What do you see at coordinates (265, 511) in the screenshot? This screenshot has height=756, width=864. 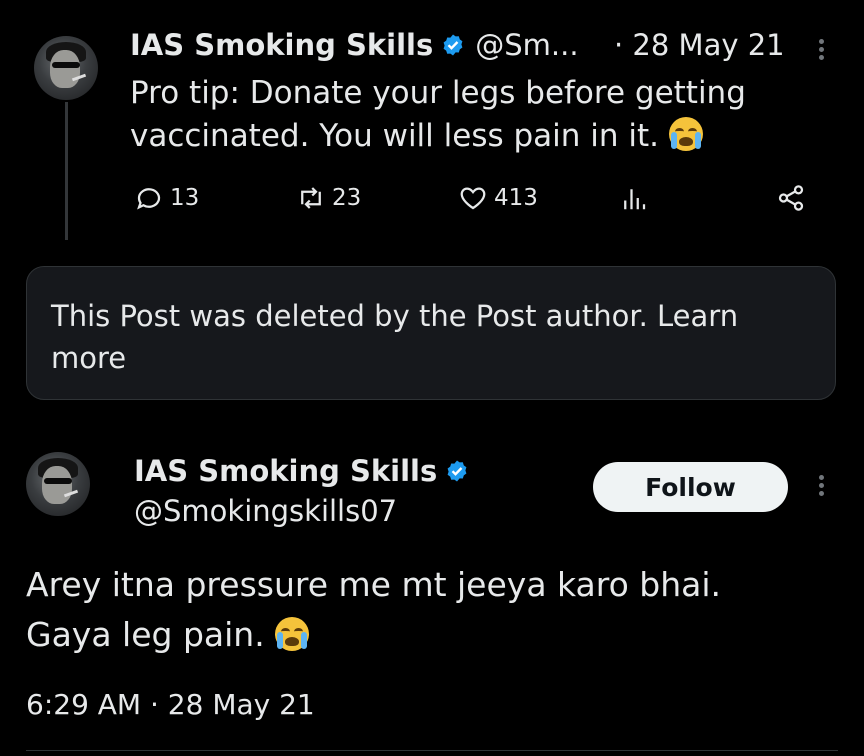 I see `author-handle: @Smokingskills07` at bounding box center [265, 511].